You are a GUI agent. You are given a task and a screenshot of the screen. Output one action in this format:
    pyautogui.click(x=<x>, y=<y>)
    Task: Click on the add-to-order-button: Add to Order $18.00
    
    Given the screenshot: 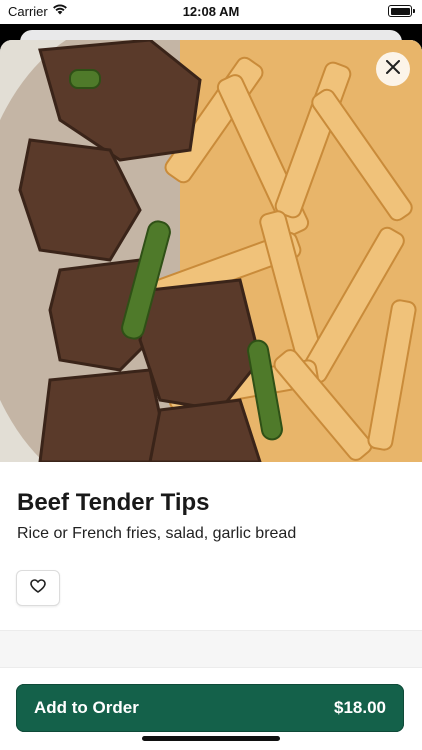 What is the action you would take?
    pyautogui.click(x=210, y=708)
    